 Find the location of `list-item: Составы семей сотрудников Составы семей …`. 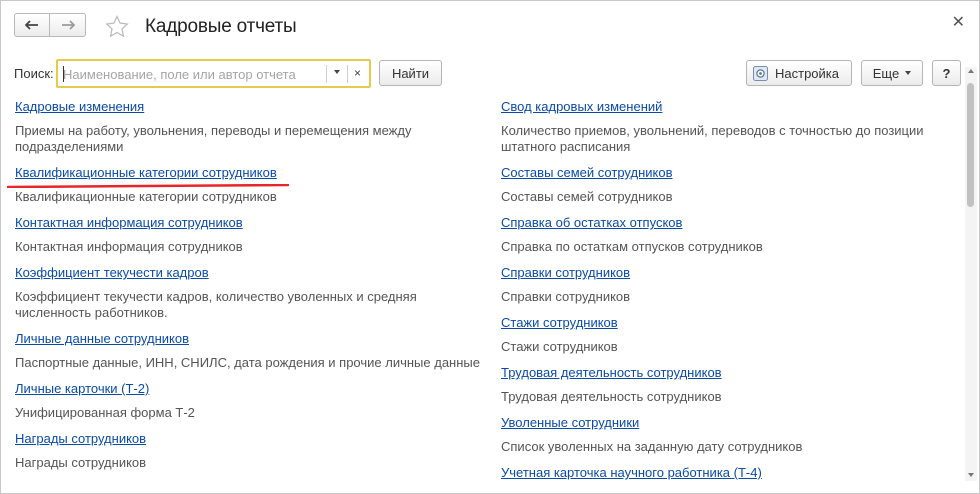

list-item: Составы семей сотрудников Составы семей … is located at coordinates (734, 185).